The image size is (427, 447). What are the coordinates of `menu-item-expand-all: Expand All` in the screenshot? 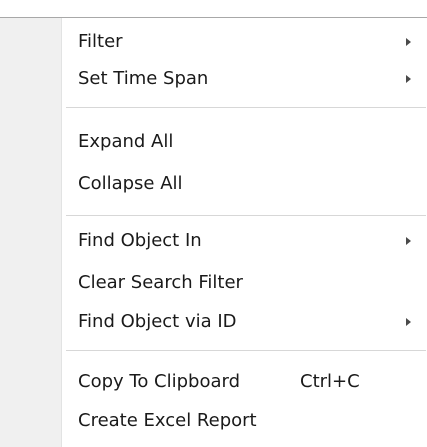 It's located at (245, 142).